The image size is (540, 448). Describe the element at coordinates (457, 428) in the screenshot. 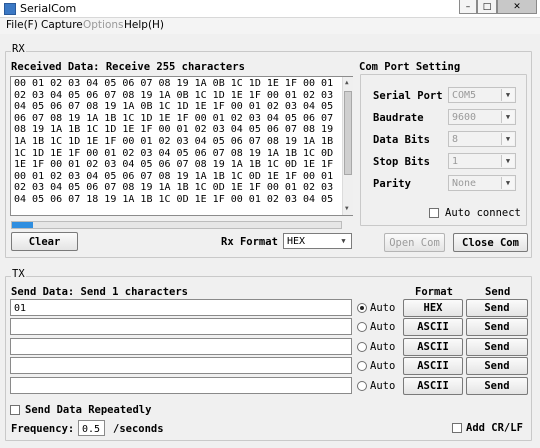

I see `add-crlf-checkbox` at that location.